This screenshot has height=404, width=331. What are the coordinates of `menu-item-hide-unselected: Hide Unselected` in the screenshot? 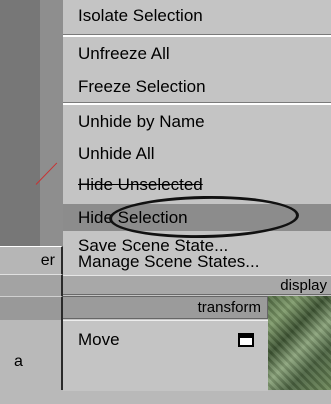 It's located at (197, 185).